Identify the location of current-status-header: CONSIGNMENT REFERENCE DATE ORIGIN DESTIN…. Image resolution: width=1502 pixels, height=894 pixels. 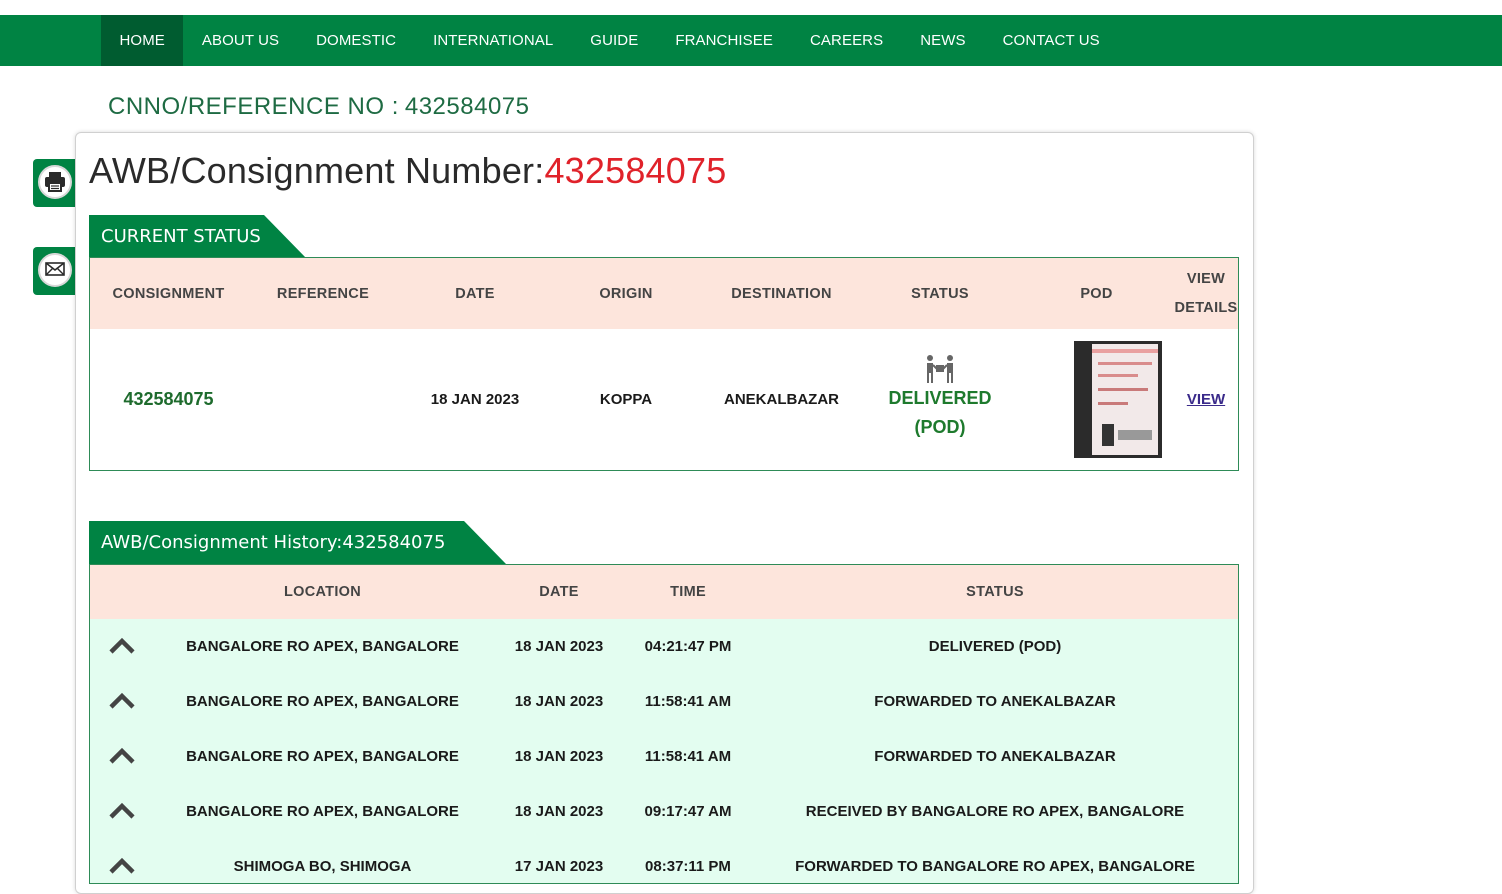
(664, 293).